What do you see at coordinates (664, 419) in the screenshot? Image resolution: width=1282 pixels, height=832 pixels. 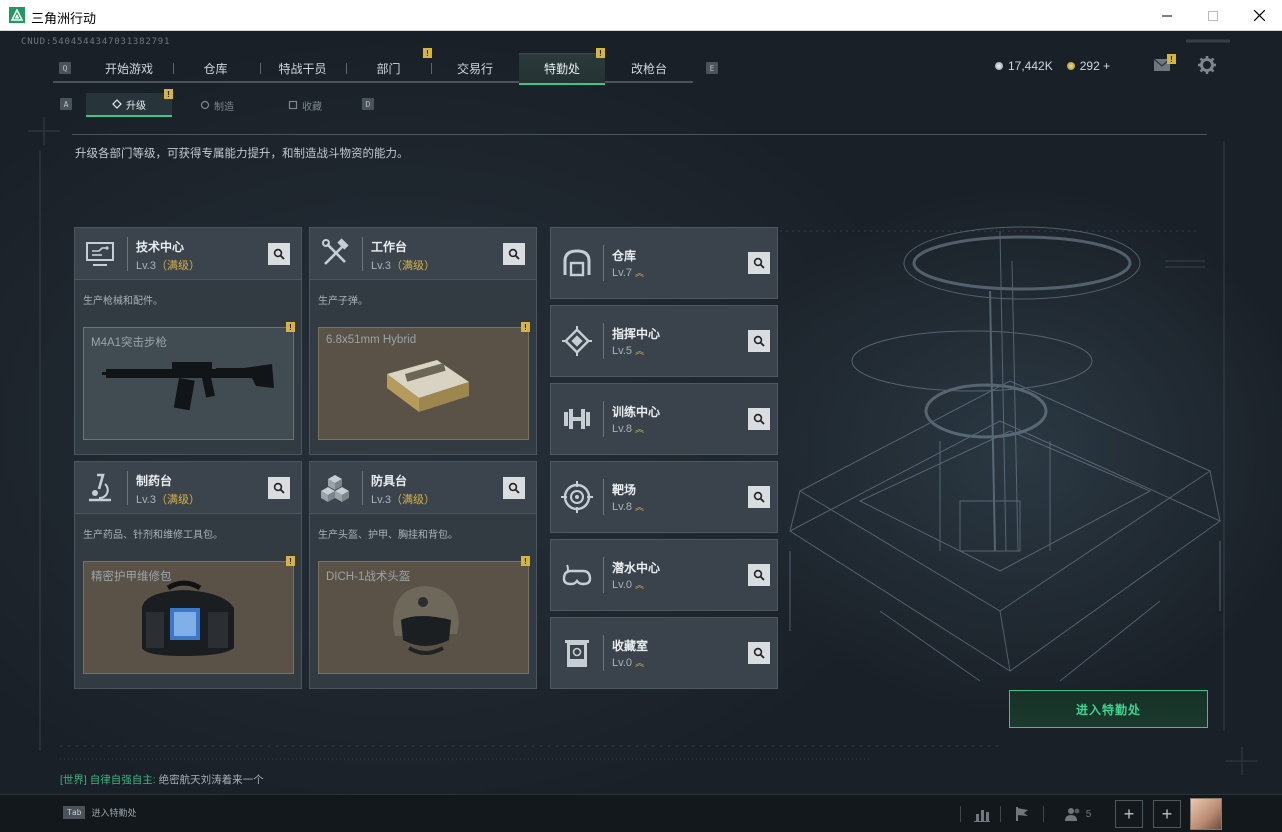 I see `room-card-training-center: 训练中心 Lv.8 ︽` at bounding box center [664, 419].